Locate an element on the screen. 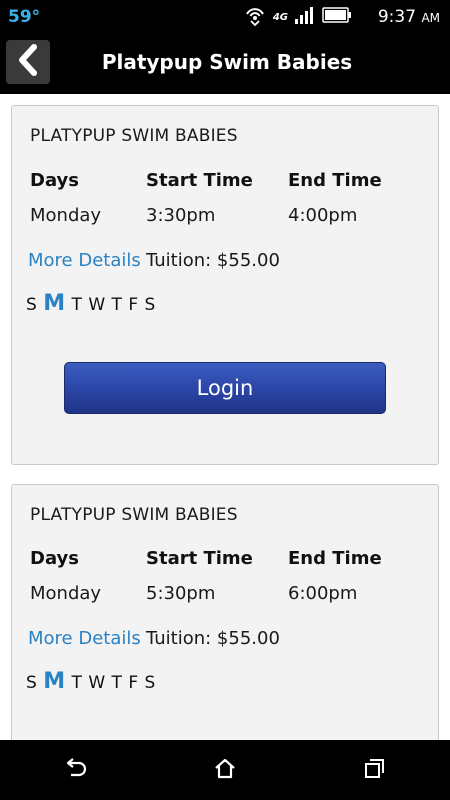 The image size is (450, 800). status-ampm: AM is located at coordinates (430, 18).